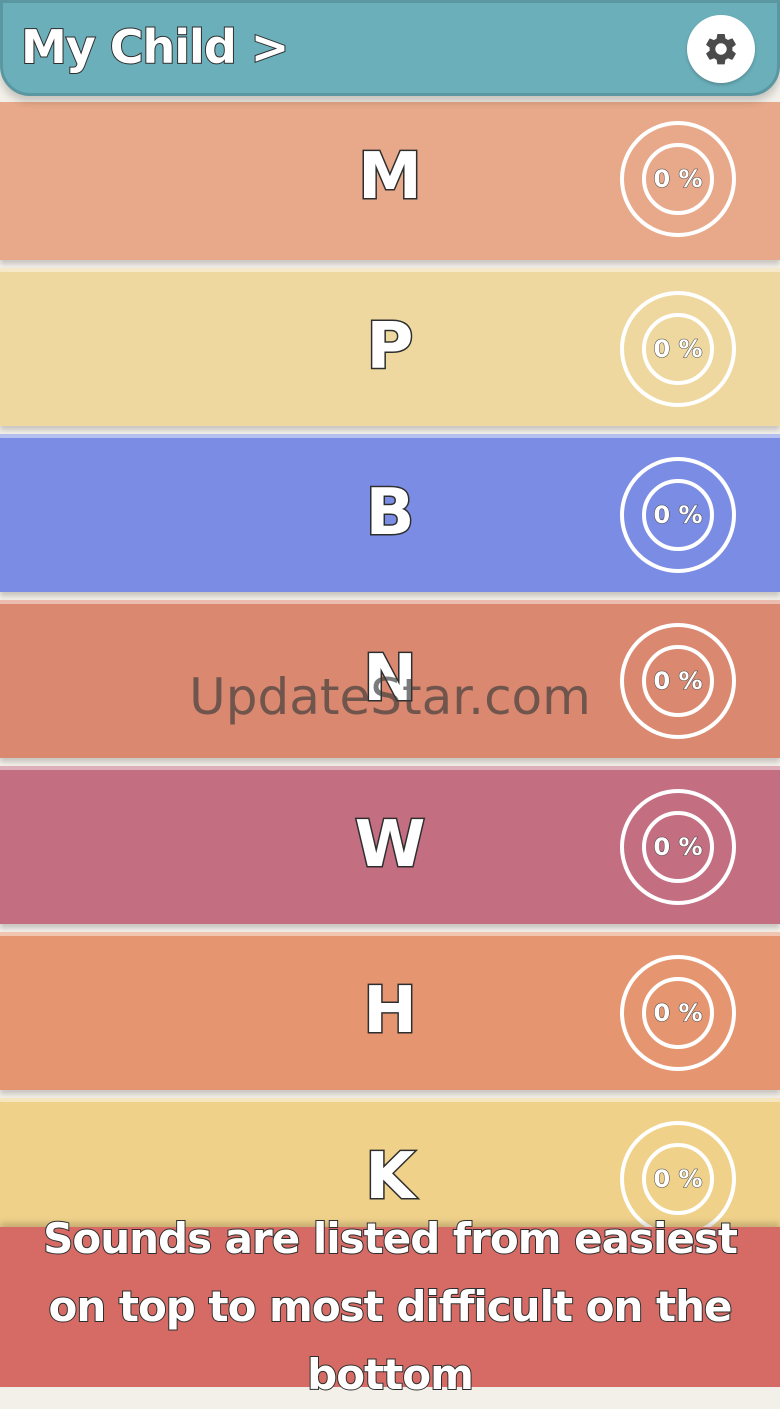  I want to click on sound-row-w: W 0 %, so click(390, 845).